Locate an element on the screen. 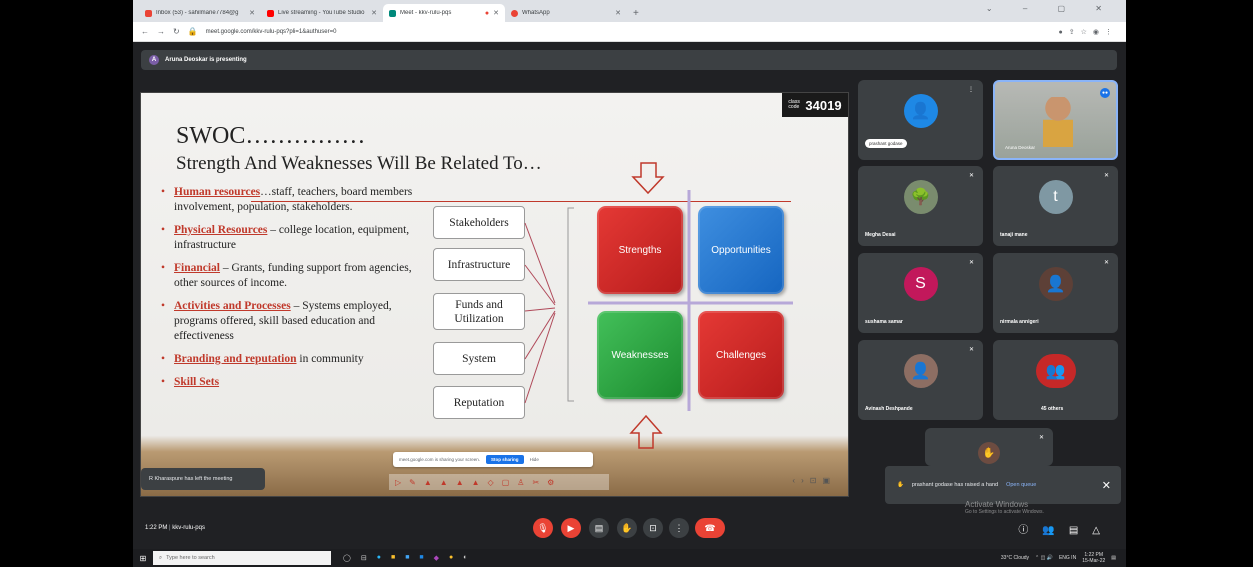 This screenshot has width=1253, height=567. highlighter-icon: ▲ is located at coordinates (428, 482).